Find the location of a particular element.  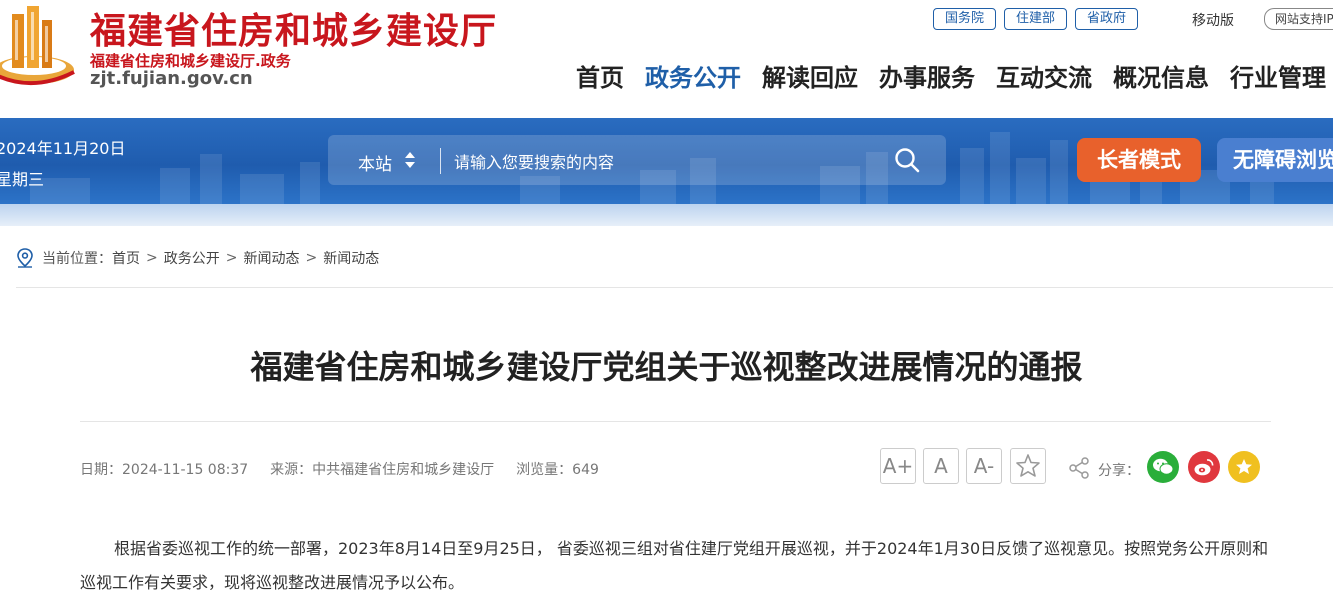

location-pin-icon is located at coordinates (25, 258).